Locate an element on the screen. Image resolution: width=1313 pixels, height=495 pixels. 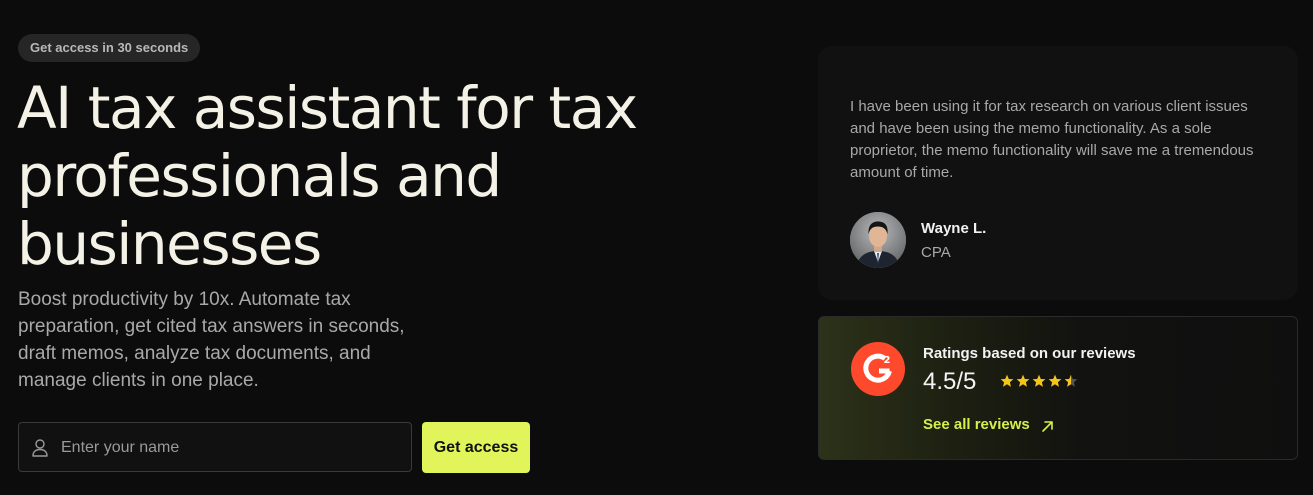
testimonial-author: Wayne L. is located at coordinates (954, 228).